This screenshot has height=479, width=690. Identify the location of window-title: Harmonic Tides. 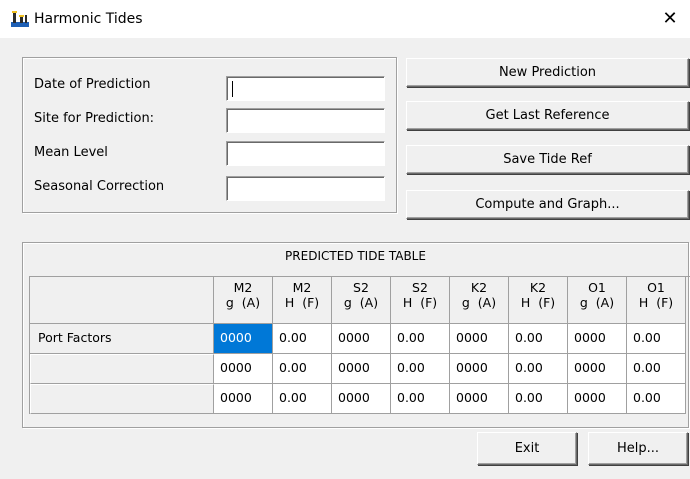
(88, 19).